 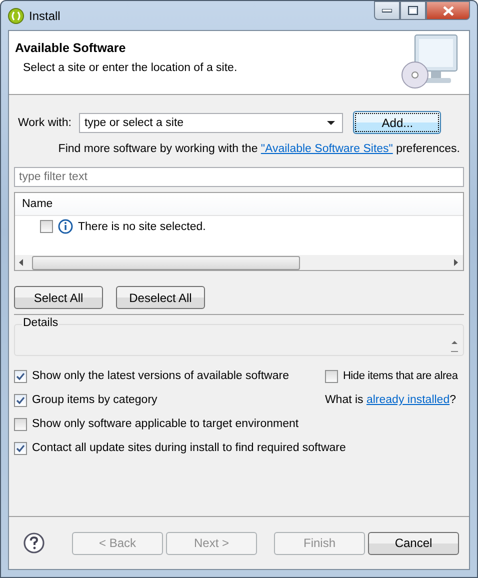 What do you see at coordinates (34, 543) in the screenshot?
I see `help-icon` at bounding box center [34, 543].